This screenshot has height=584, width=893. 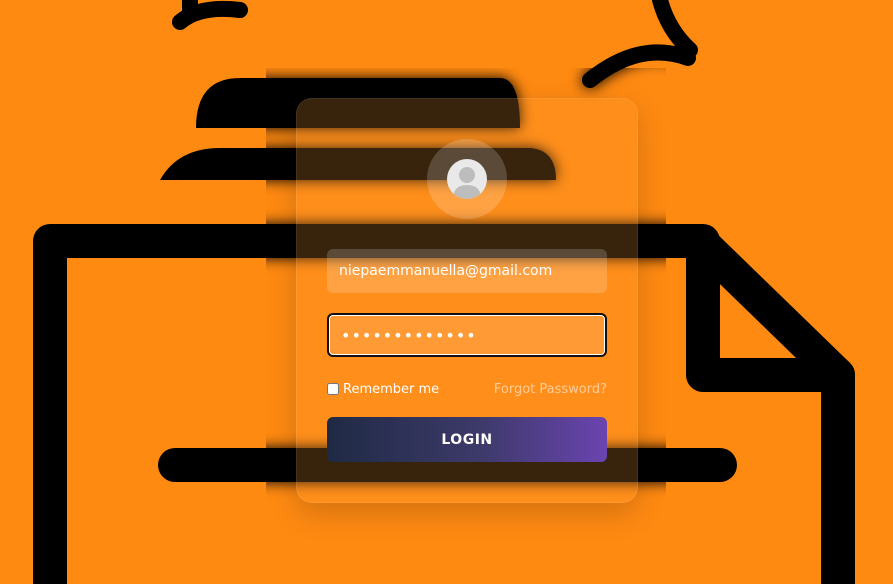 What do you see at coordinates (467, 335) in the screenshot?
I see `password-input` at bounding box center [467, 335].